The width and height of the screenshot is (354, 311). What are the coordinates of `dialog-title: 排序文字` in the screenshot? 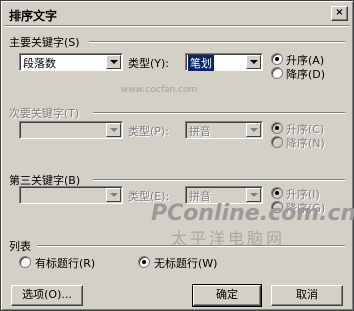 It's located at (33, 16).